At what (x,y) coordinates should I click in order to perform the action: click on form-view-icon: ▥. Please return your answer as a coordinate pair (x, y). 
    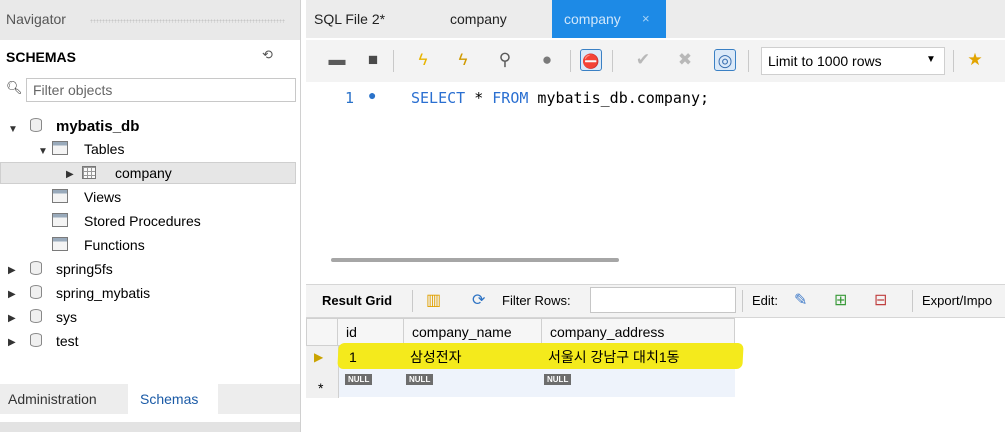
    Looking at the image, I should click on (433, 300).